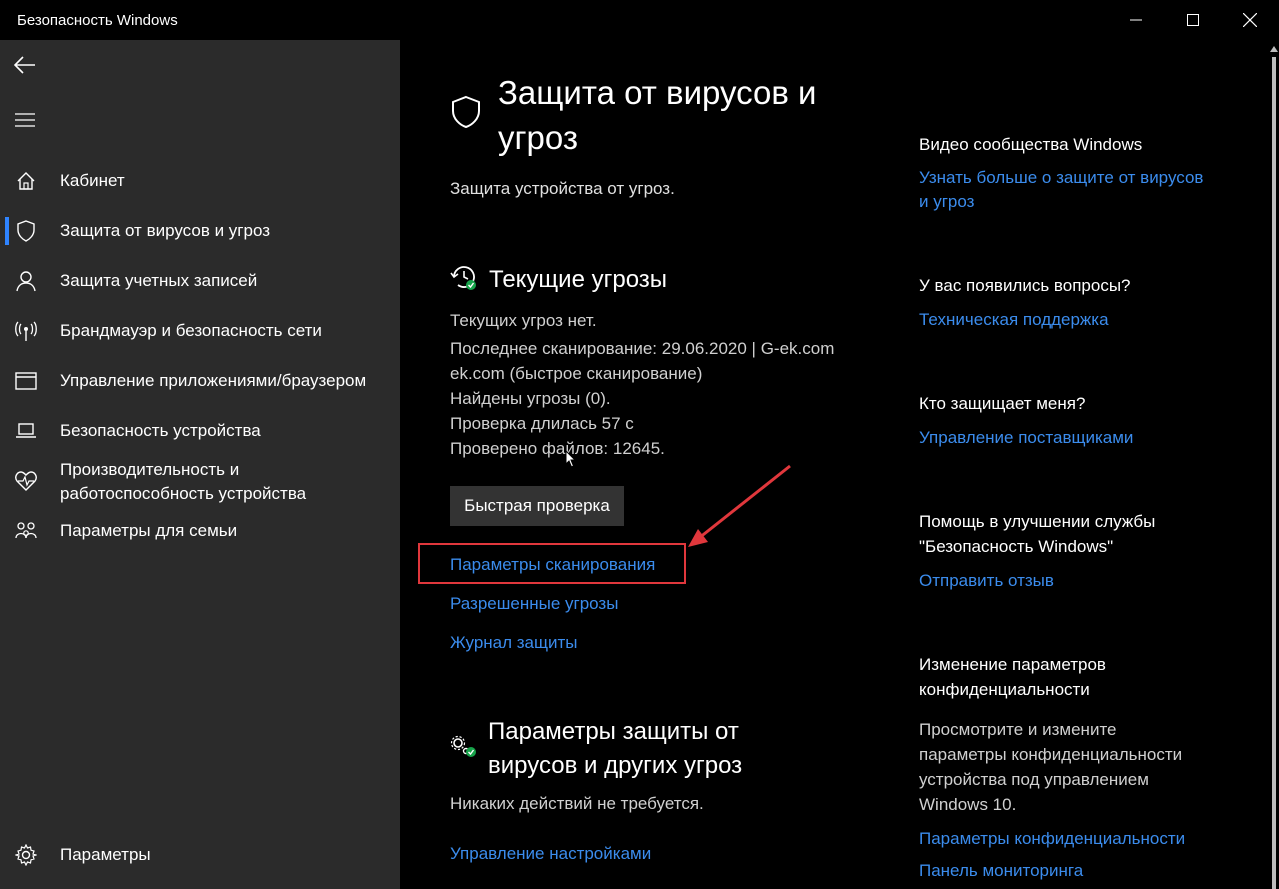 This screenshot has width=1279, height=889. What do you see at coordinates (200, 855) in the screenshot?
I see `sidebar-item-settings: Параметры` at bounding box center [200, 855].